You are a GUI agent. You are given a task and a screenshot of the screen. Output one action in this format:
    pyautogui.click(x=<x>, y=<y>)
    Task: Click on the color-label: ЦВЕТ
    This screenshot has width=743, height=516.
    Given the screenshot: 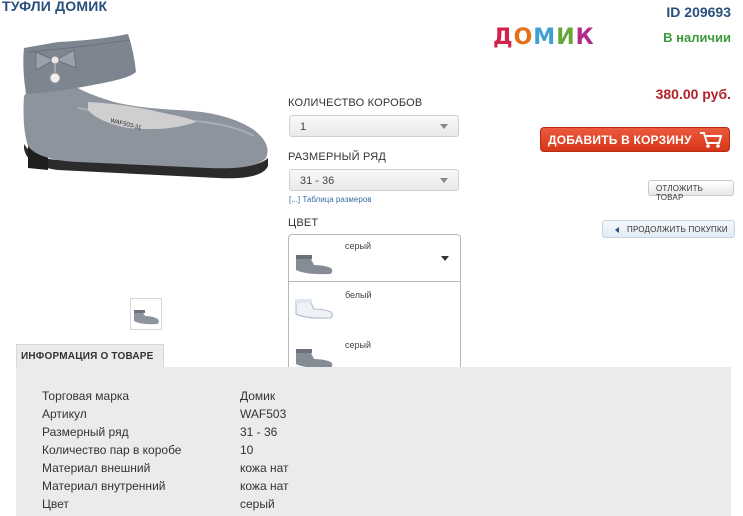 What is the action you would take?
    pyautogui.click(x=303, y=223)
    